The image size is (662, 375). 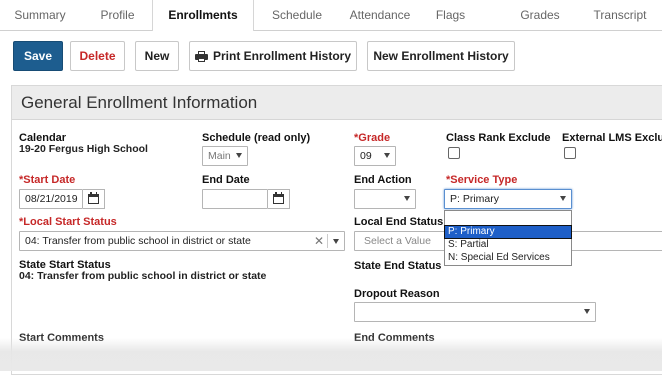 I want to click on new-button: New, so click(x=157, y=56).